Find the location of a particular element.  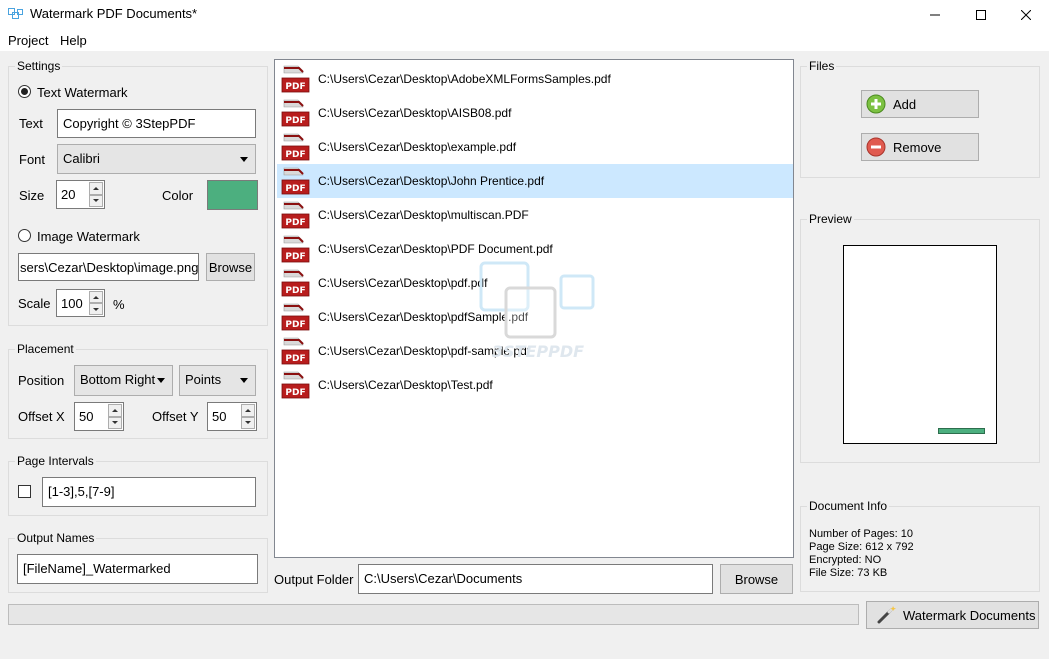

file-list-item-name: C:\Users\Cezar\Desktop\example.pdf is located at coordinates (417, 147).